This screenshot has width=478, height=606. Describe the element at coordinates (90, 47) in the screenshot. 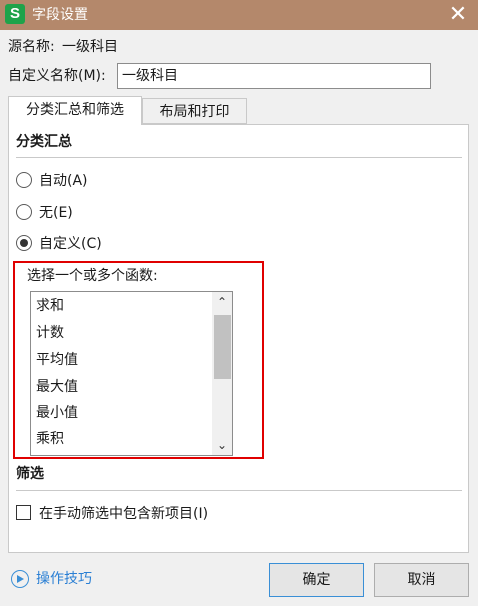

I see `source-name-value: 一级科目` at that location.